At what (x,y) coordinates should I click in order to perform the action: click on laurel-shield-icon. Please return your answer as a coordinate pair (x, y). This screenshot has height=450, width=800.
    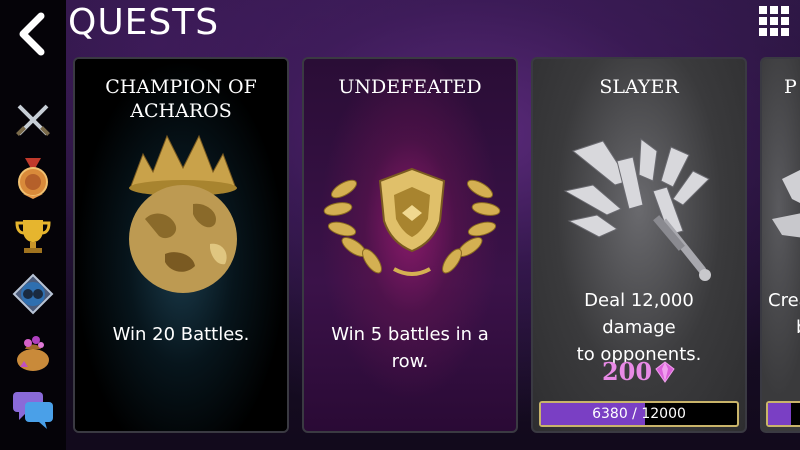
    Looking at the image, I should click on (412, 221).